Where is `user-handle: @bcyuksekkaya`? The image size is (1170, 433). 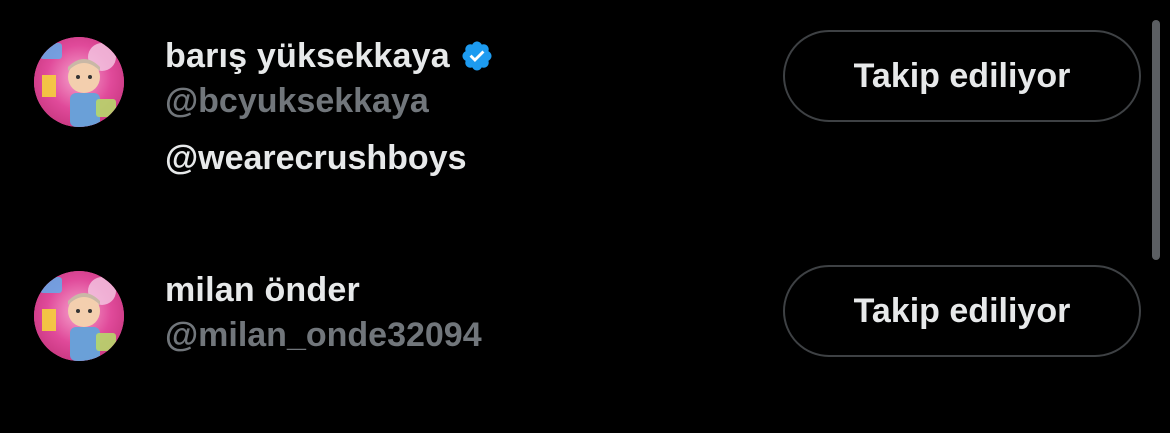
user-handle: @bcyuksekkaya is located at coordinates (329, 101).